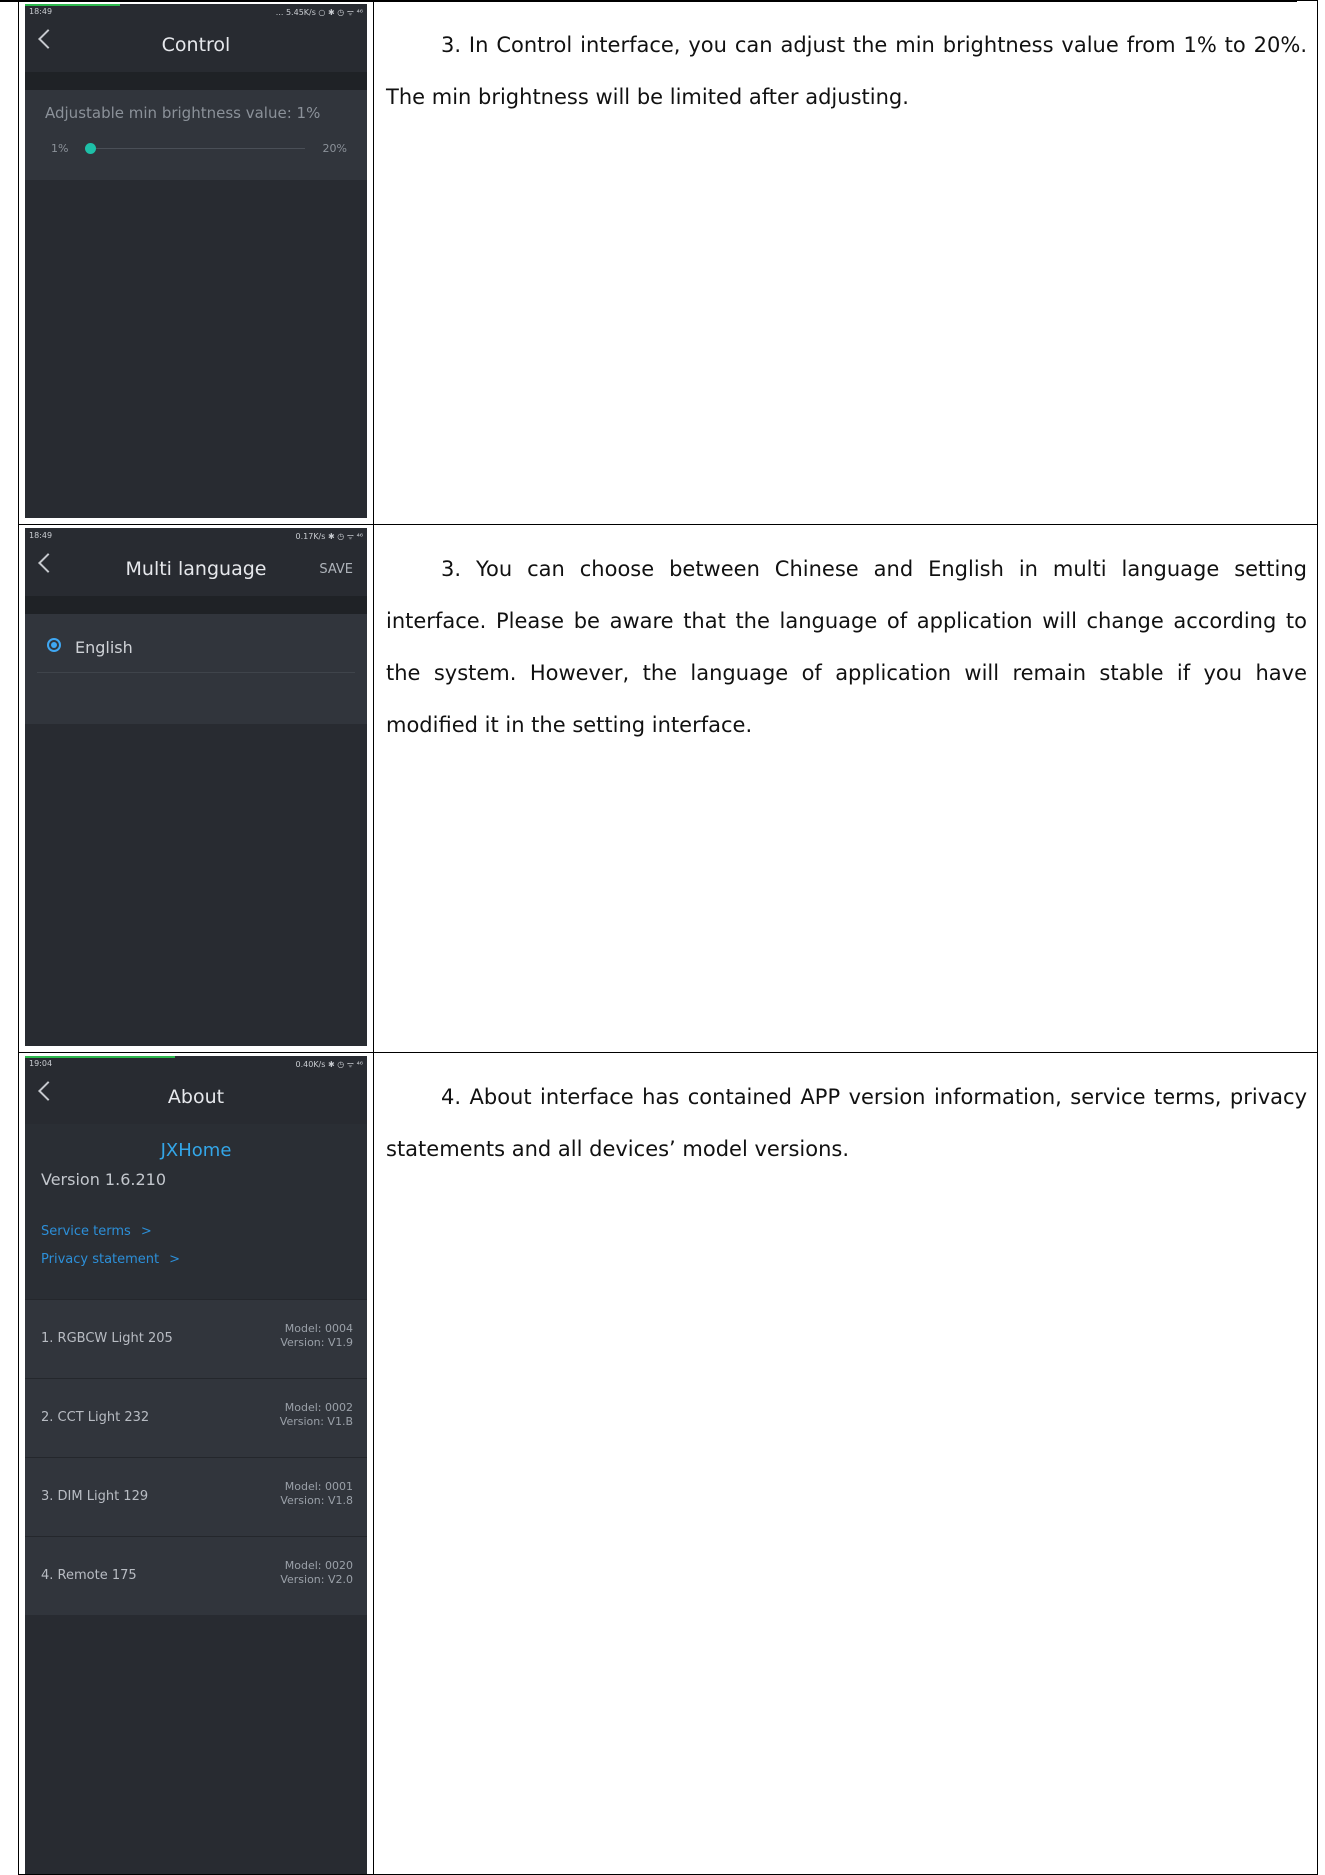  What do you see at coordinates (196, 1064) in the screenshot?
I see `status-bar: 19:04 0.40K/s ✱ ◷ ᯤ ⁴⁶` at bounding box center [196, 1064].